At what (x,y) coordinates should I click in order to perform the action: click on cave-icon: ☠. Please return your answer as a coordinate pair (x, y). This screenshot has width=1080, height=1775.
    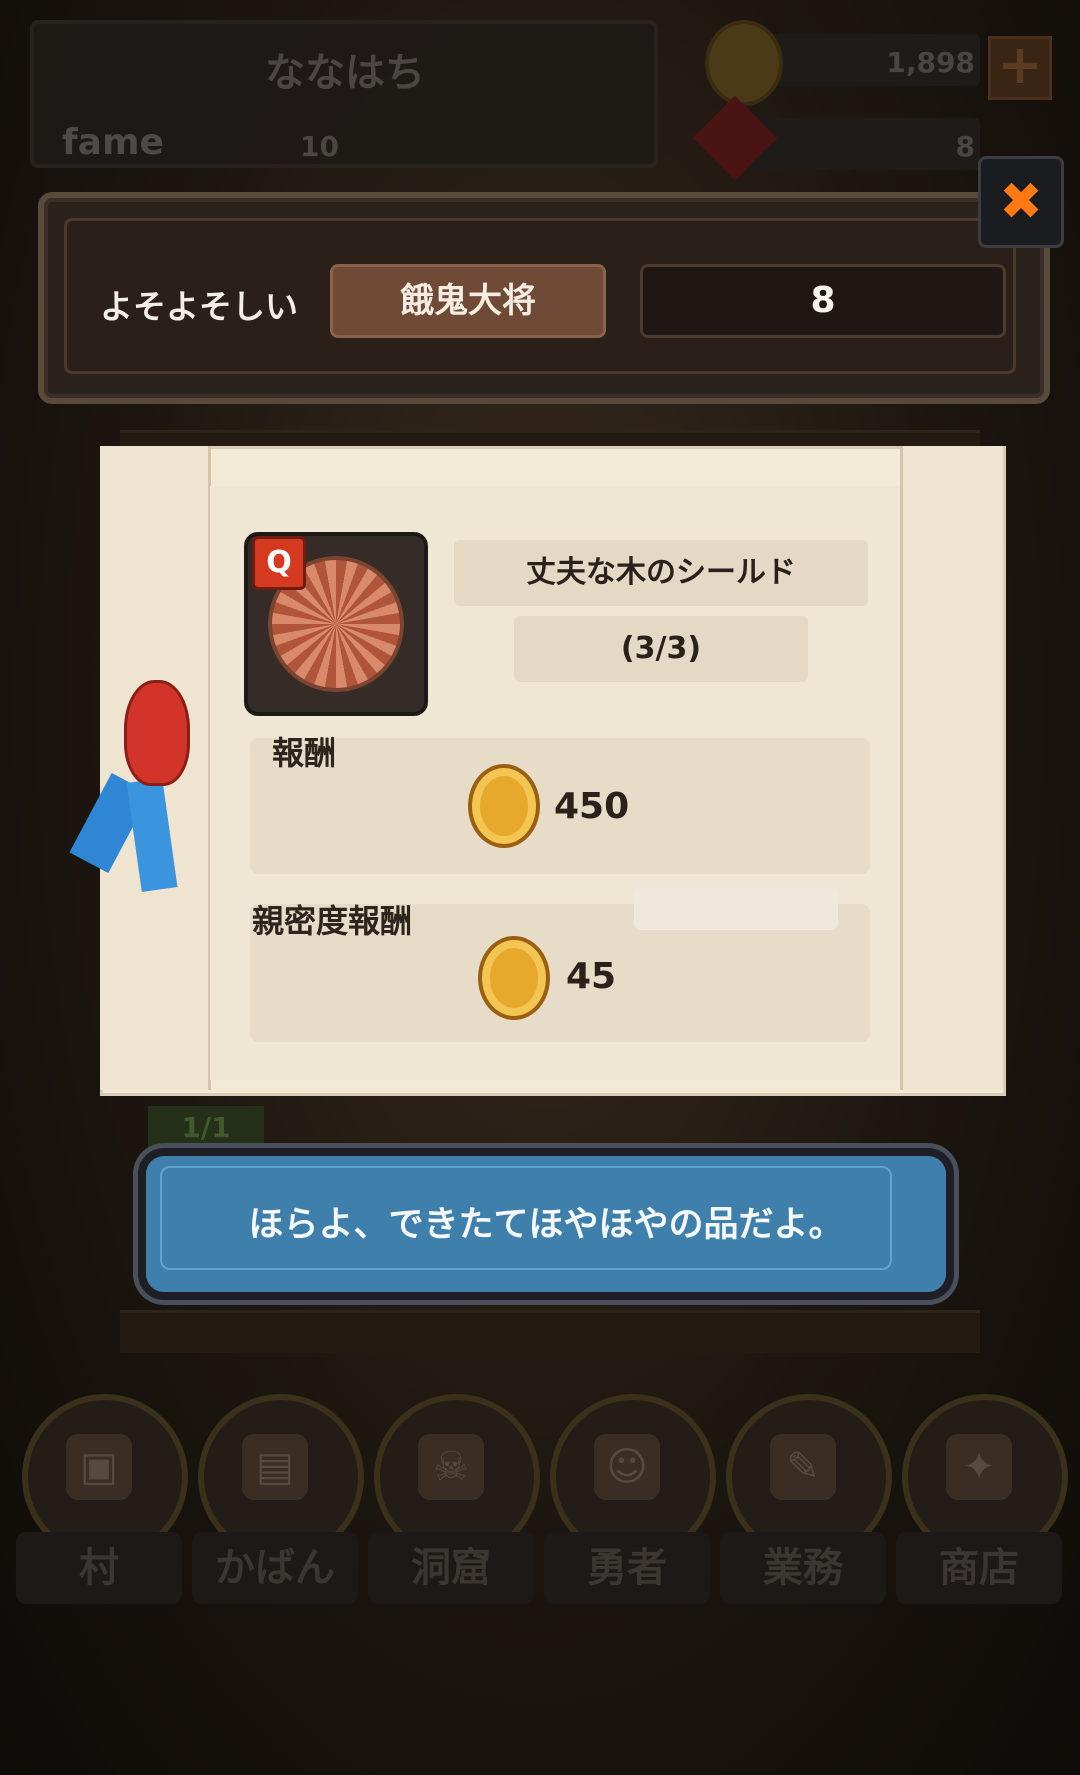
    Looking at the image, I should click on (451, 1467).